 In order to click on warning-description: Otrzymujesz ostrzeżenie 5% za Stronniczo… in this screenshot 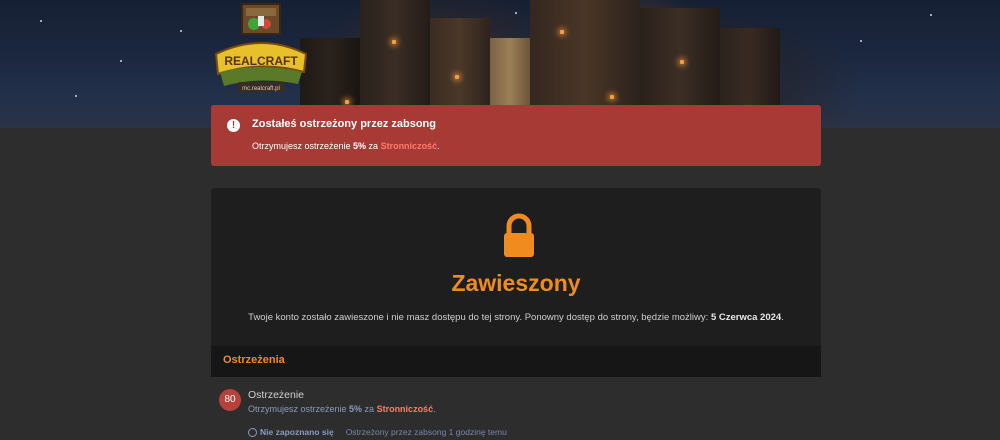, I will do `click(342, 409)`.